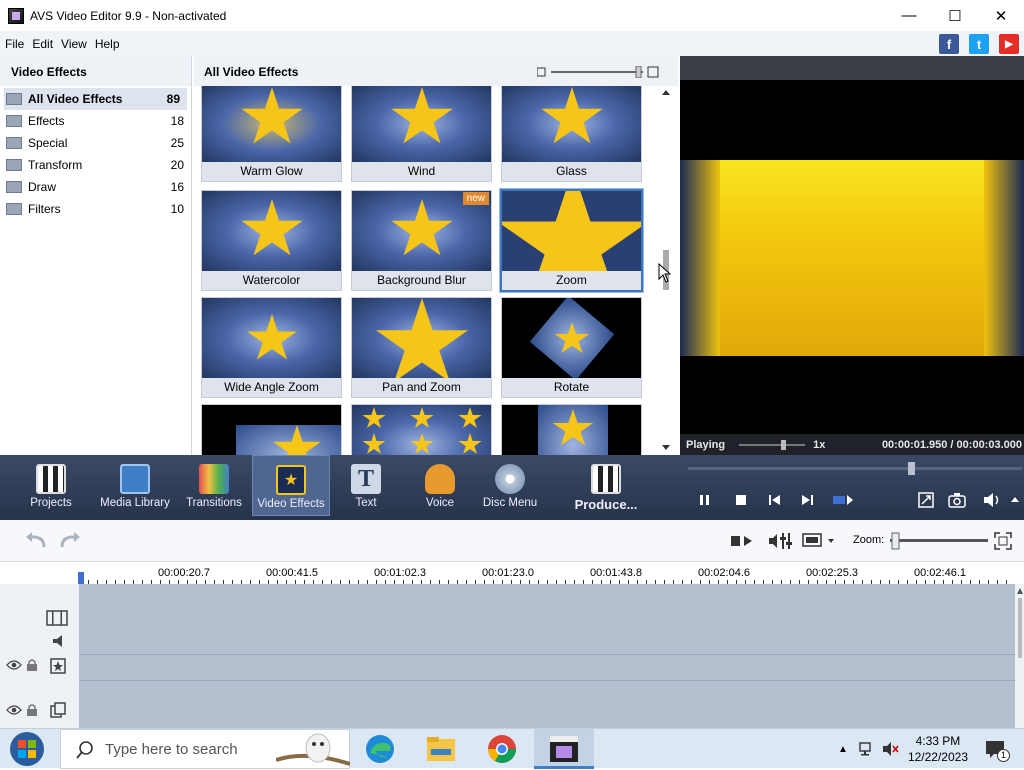 The height and width of the screenshot is (770, 1024). Describe the element at coordinates (855, 468) in the screenshot. I see `seek-bar` at that location.